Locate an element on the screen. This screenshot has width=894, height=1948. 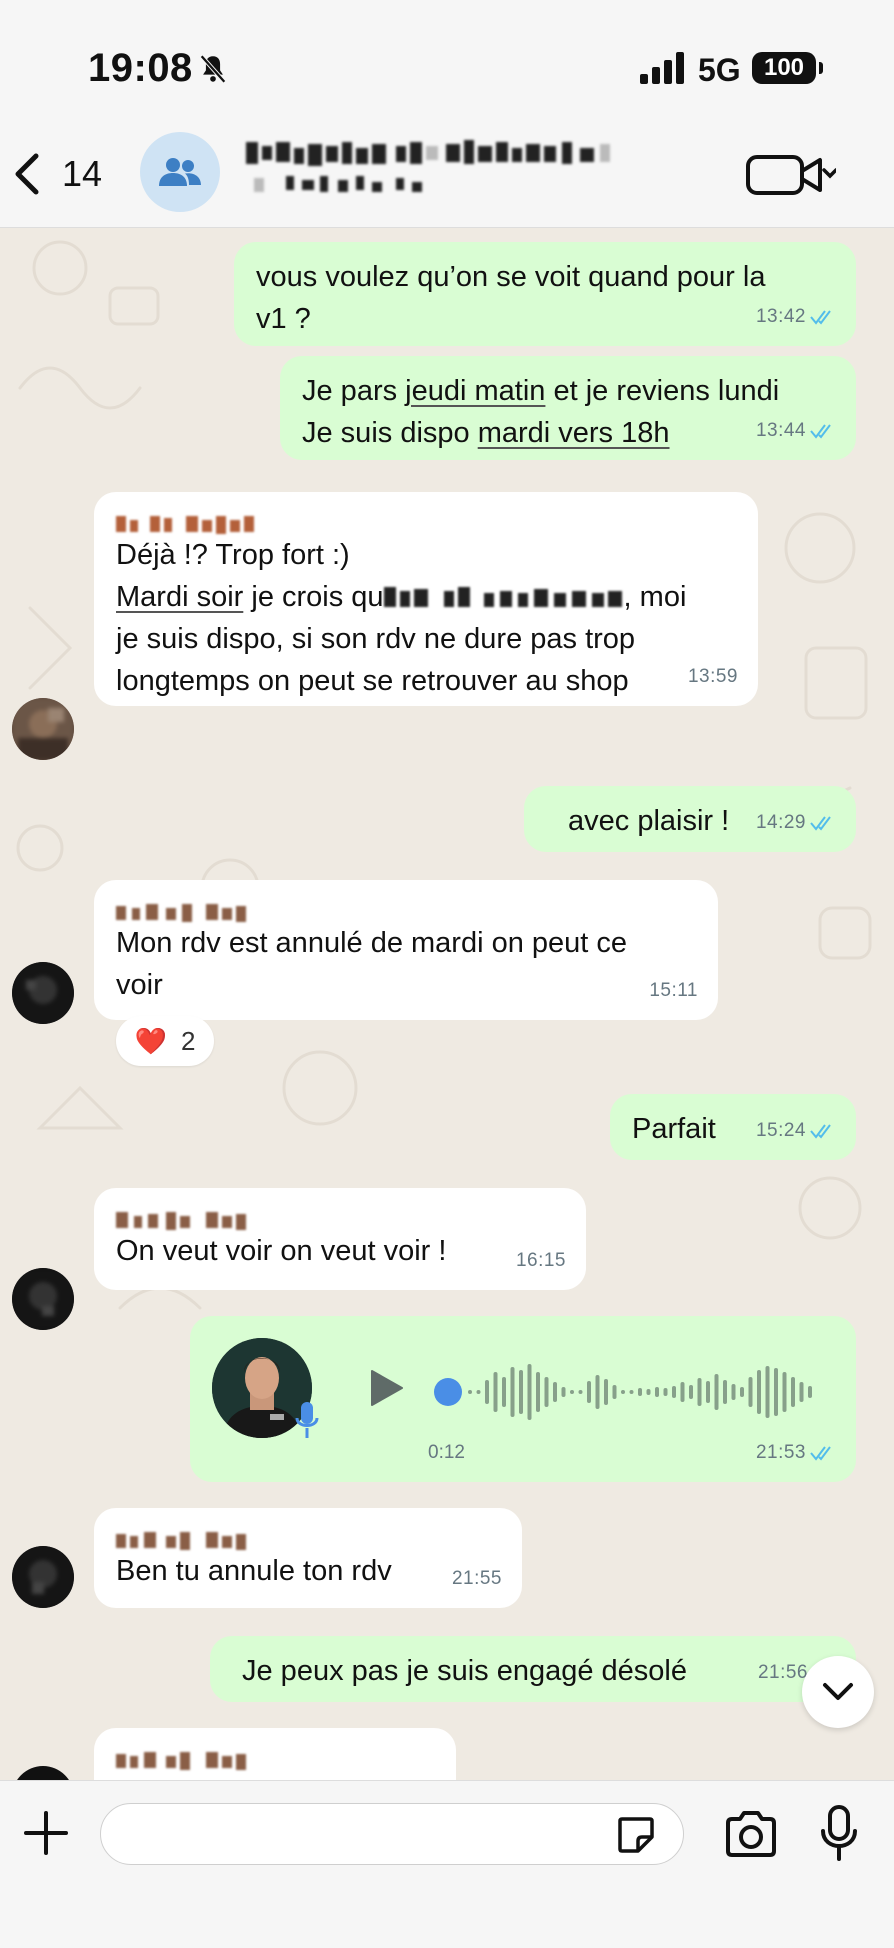
voice-message: 0:12 21:53 is located at coordinates (523, 1399).